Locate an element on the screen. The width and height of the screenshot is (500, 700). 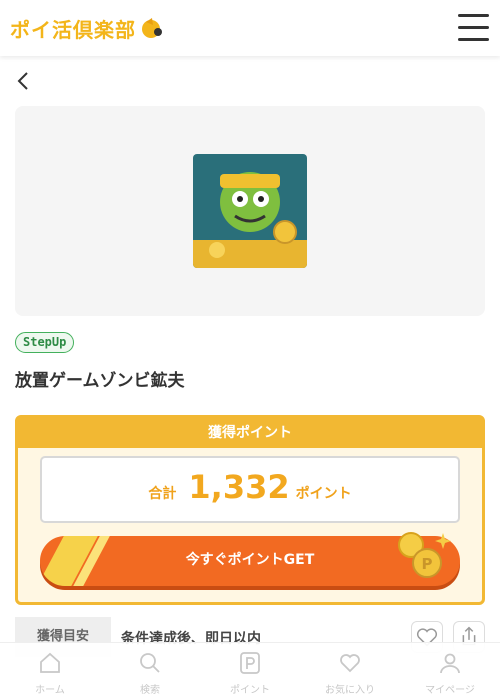
app-title: 放置ゲームゾンビ鉱夫 is located at coordinates (100, 381).